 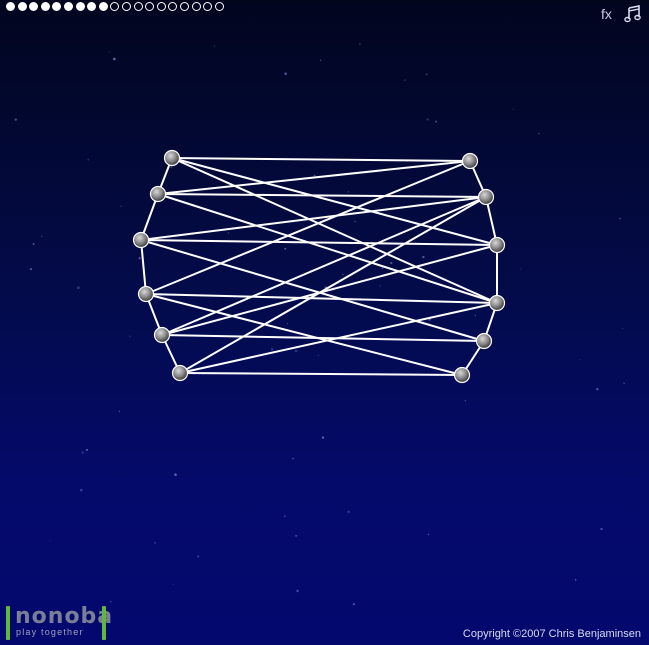 What do you see at coordinates (64, 616) in the screenshot?
I see `logo-wordmark: nonoba` at bounding box center [64, 616].